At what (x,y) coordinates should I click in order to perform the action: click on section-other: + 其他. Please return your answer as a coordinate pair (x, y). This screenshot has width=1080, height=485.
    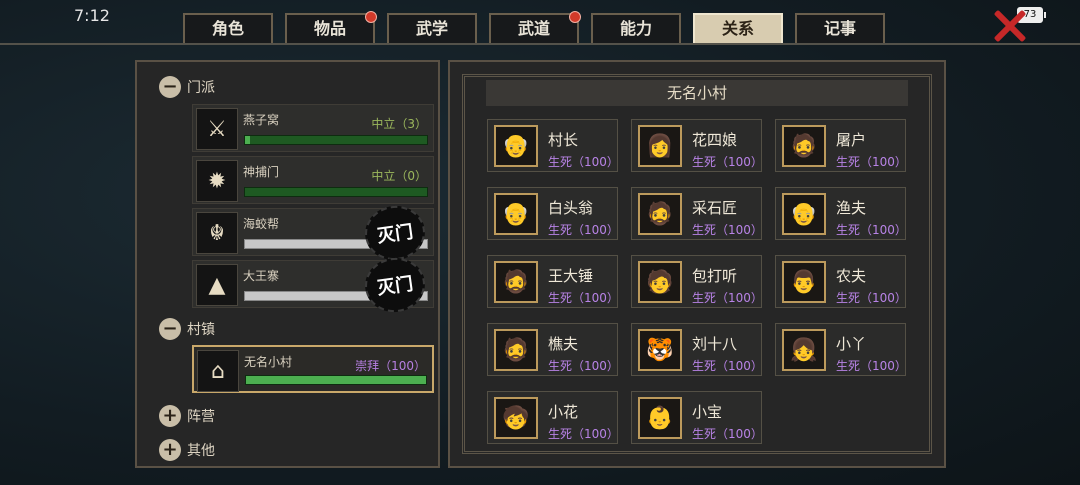
    Looking at the image, I should click on (187, 450).